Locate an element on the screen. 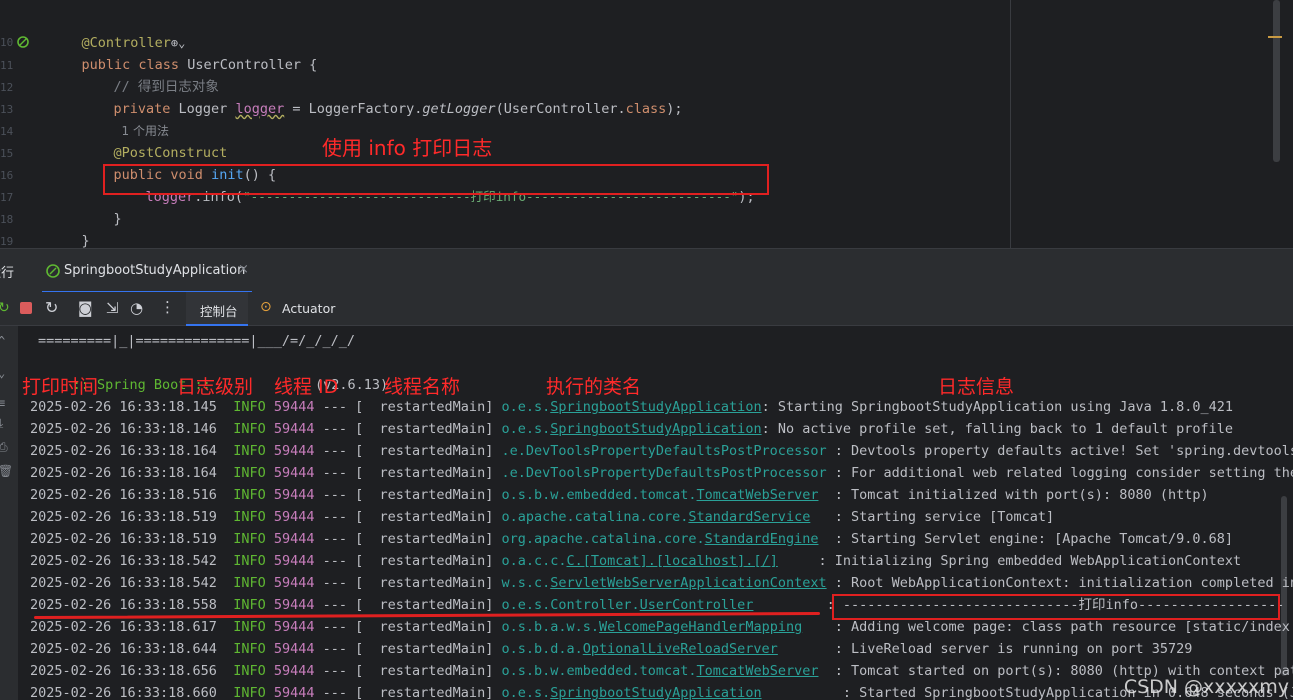  tab-actuator: Actuator is located at coordinates (308, 308).